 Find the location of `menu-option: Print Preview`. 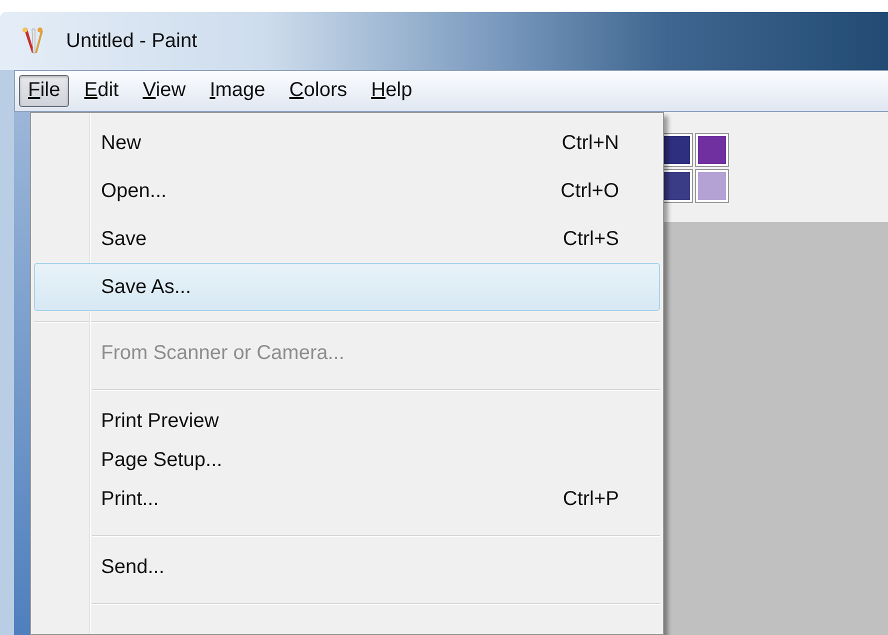

menu-option: Print Preview is located at coordinates (376, 421).